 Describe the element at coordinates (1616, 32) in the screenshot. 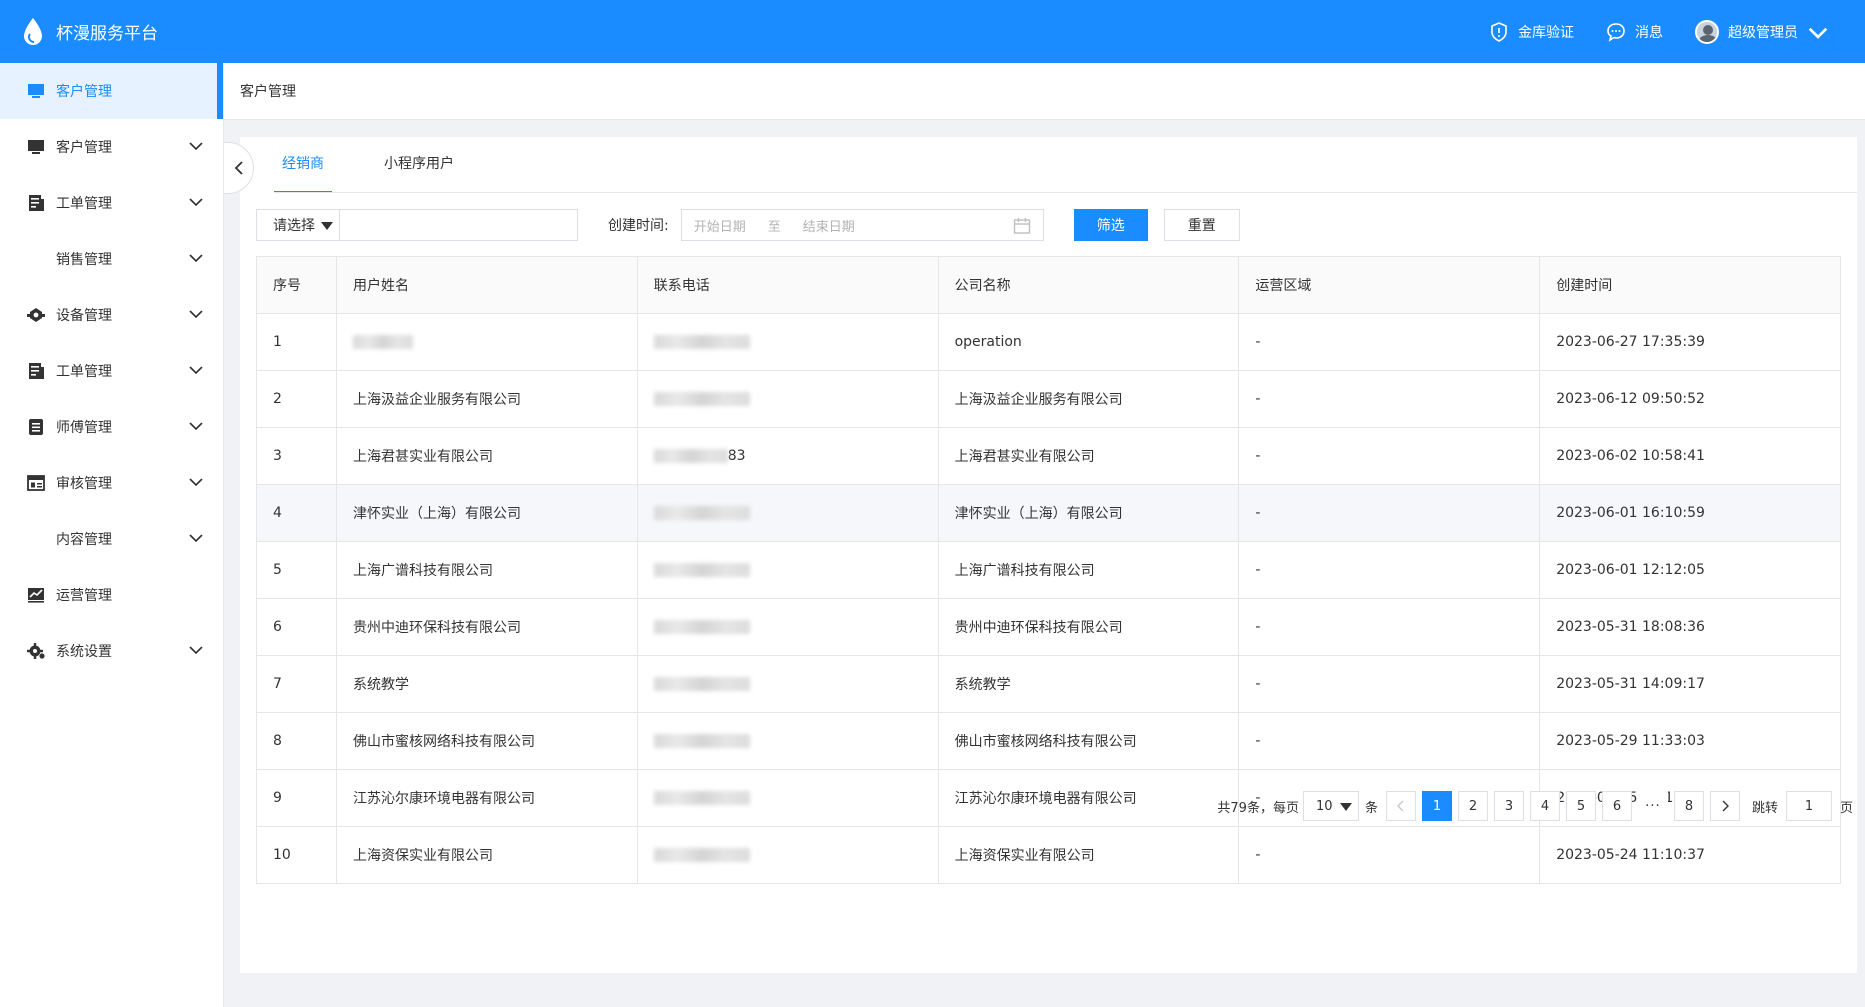

I see `chat-icon` at that location.